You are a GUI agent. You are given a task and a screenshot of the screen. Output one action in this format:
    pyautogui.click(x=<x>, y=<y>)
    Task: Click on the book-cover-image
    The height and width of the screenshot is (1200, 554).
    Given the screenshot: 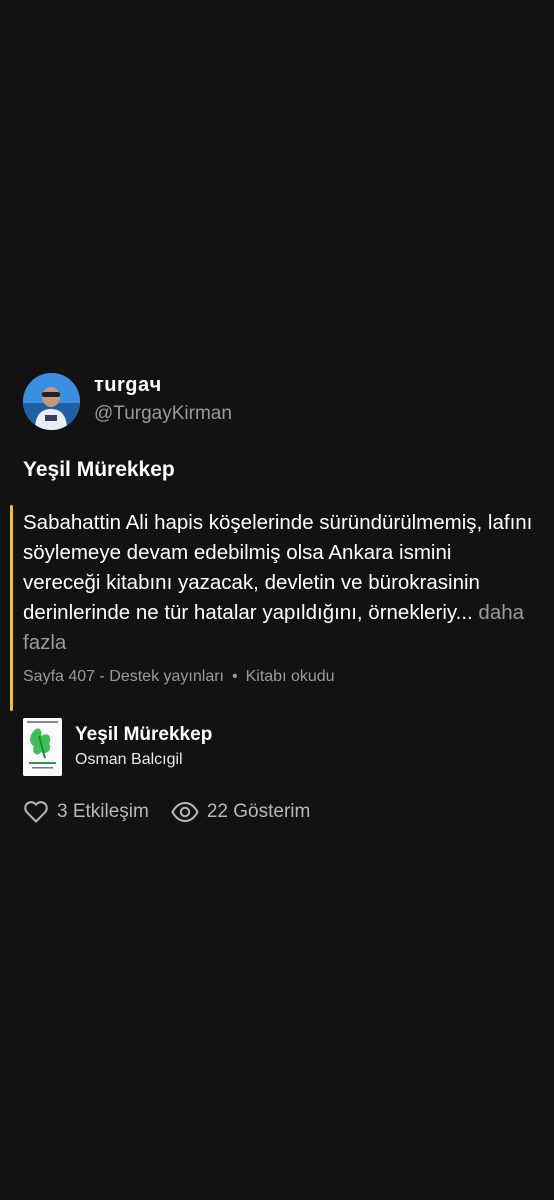 What is the action you would take?
    pyautogui.click(x=42, y=747)
    